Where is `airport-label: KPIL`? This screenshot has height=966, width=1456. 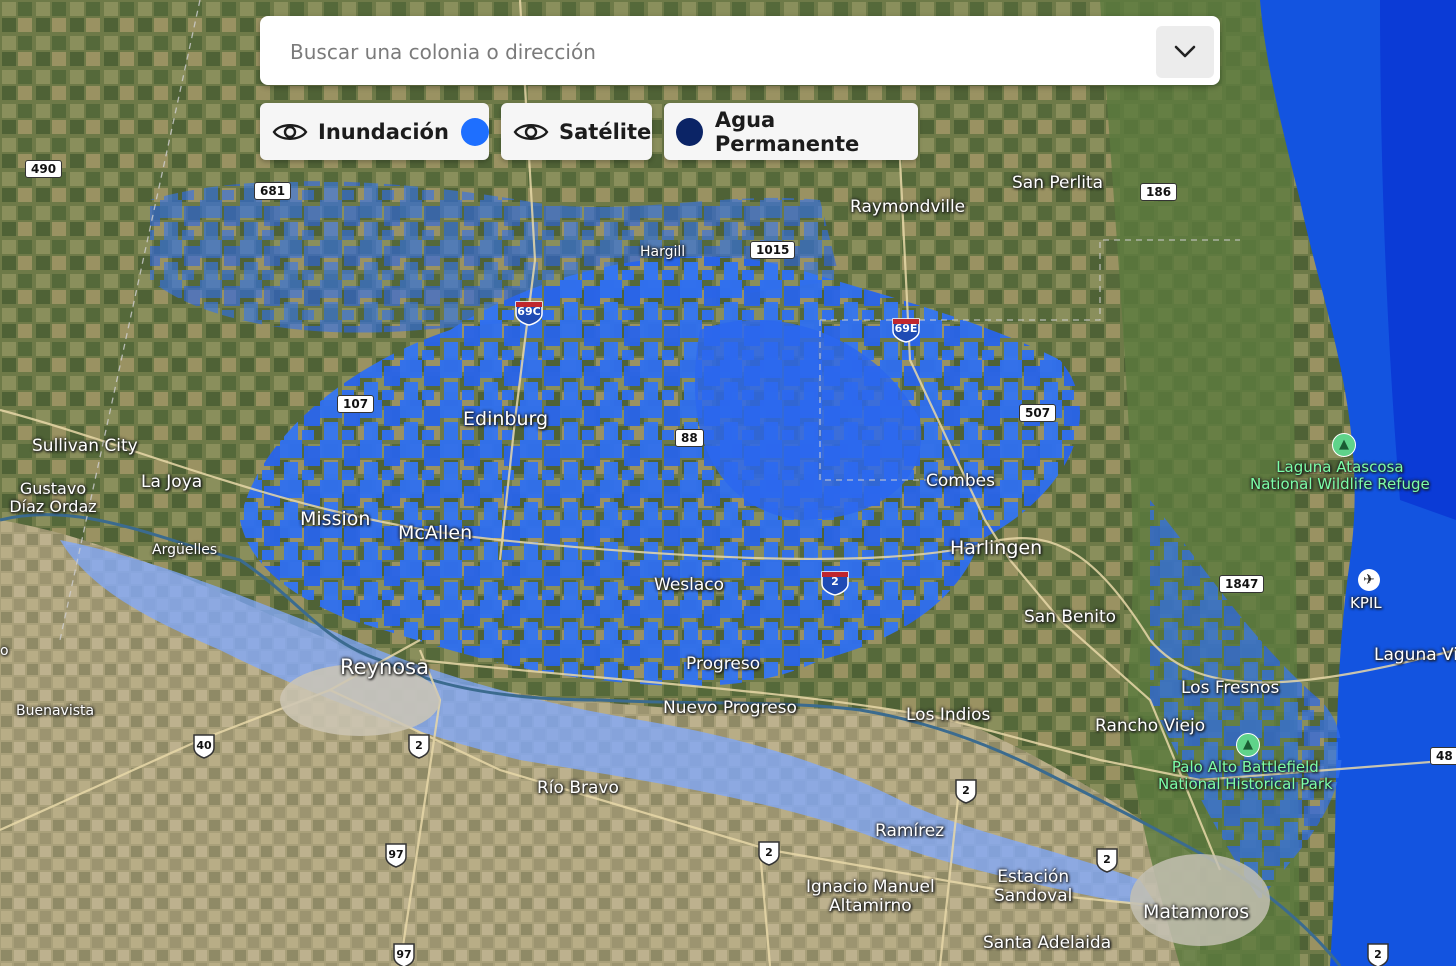 airport-label: KPIL is located at coordinates (1366, 603).